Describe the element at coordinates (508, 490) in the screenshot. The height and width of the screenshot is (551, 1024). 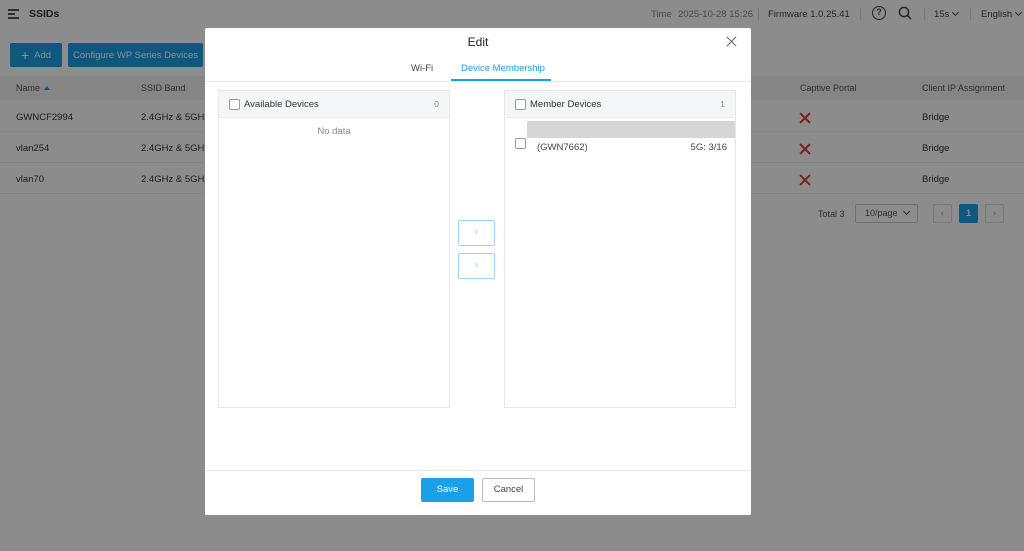
I see `cancel-button: Cancel` at that location.